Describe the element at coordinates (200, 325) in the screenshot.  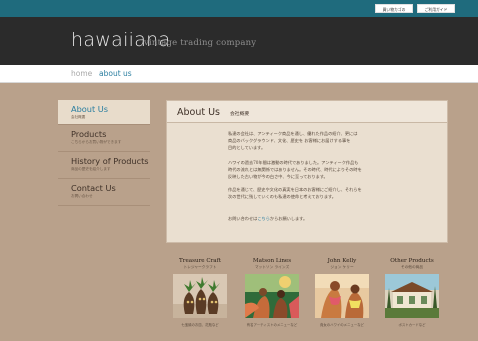
I see `product-caption: 七宝焼のお皿、花瓶など` at that location.